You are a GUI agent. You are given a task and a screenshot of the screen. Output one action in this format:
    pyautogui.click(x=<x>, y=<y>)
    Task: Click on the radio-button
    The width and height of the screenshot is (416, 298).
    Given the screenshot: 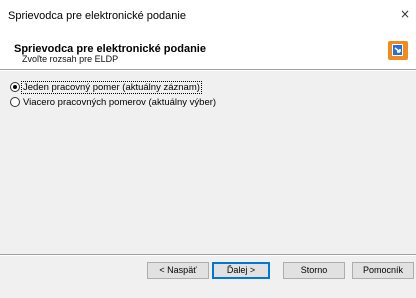 What is the action you would take?
    pyautogui.click(x=15, y=102)
    